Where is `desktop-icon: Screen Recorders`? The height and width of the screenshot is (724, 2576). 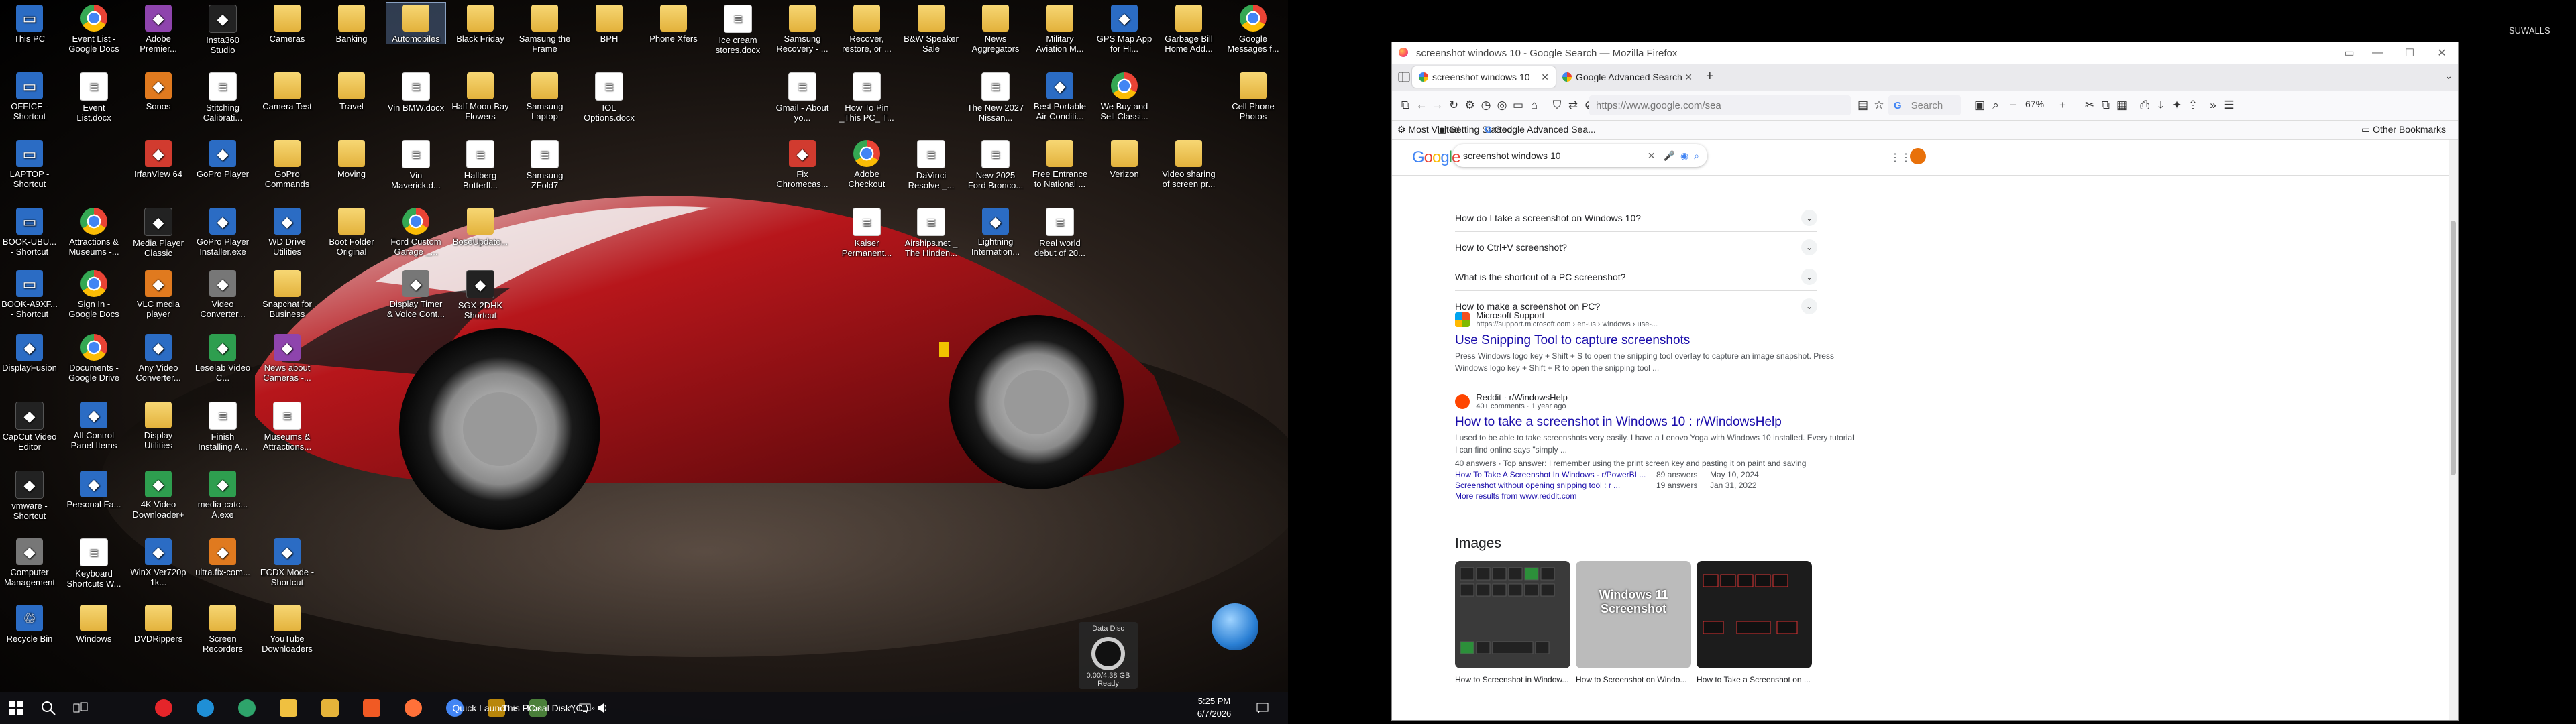
desktop-icon: Screen Recorders is located at coordinates (222, 628).